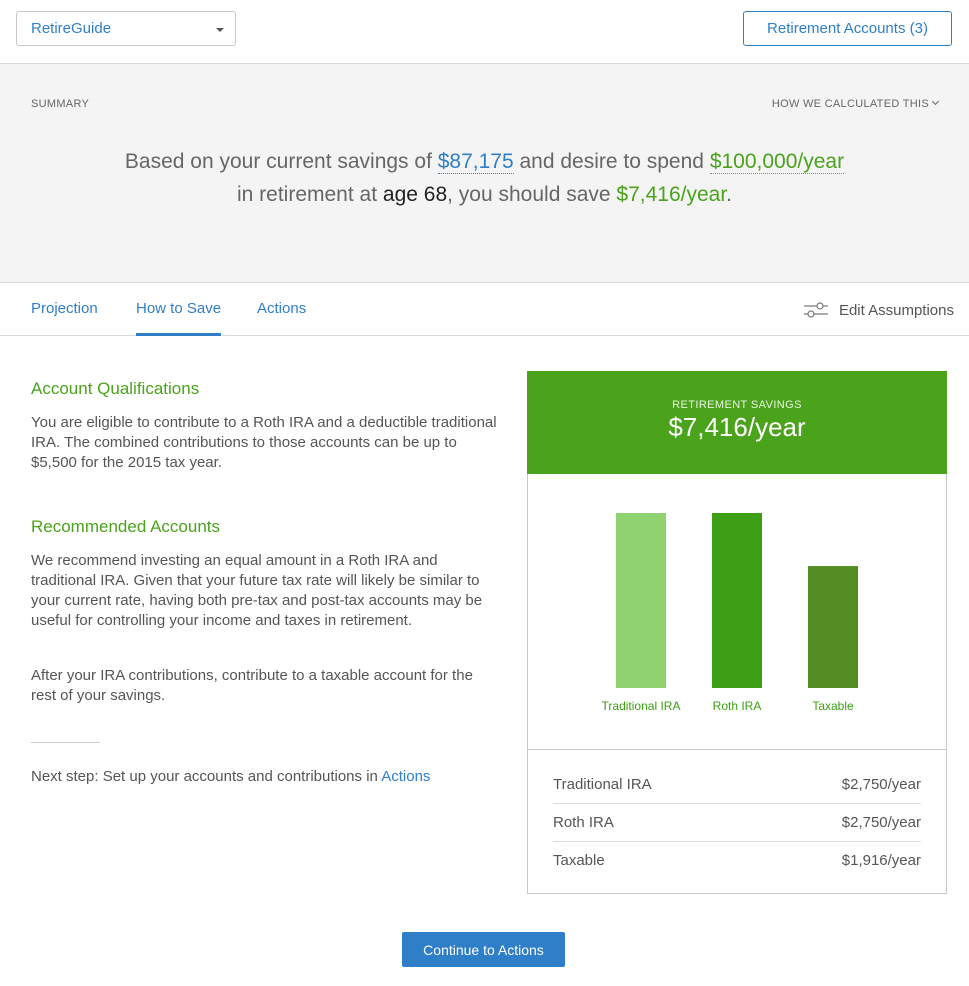 This screenshot has width=969, height=986. I want to click on breakdown-row: Traditional IRA $2,750/year, so click(737, 785).